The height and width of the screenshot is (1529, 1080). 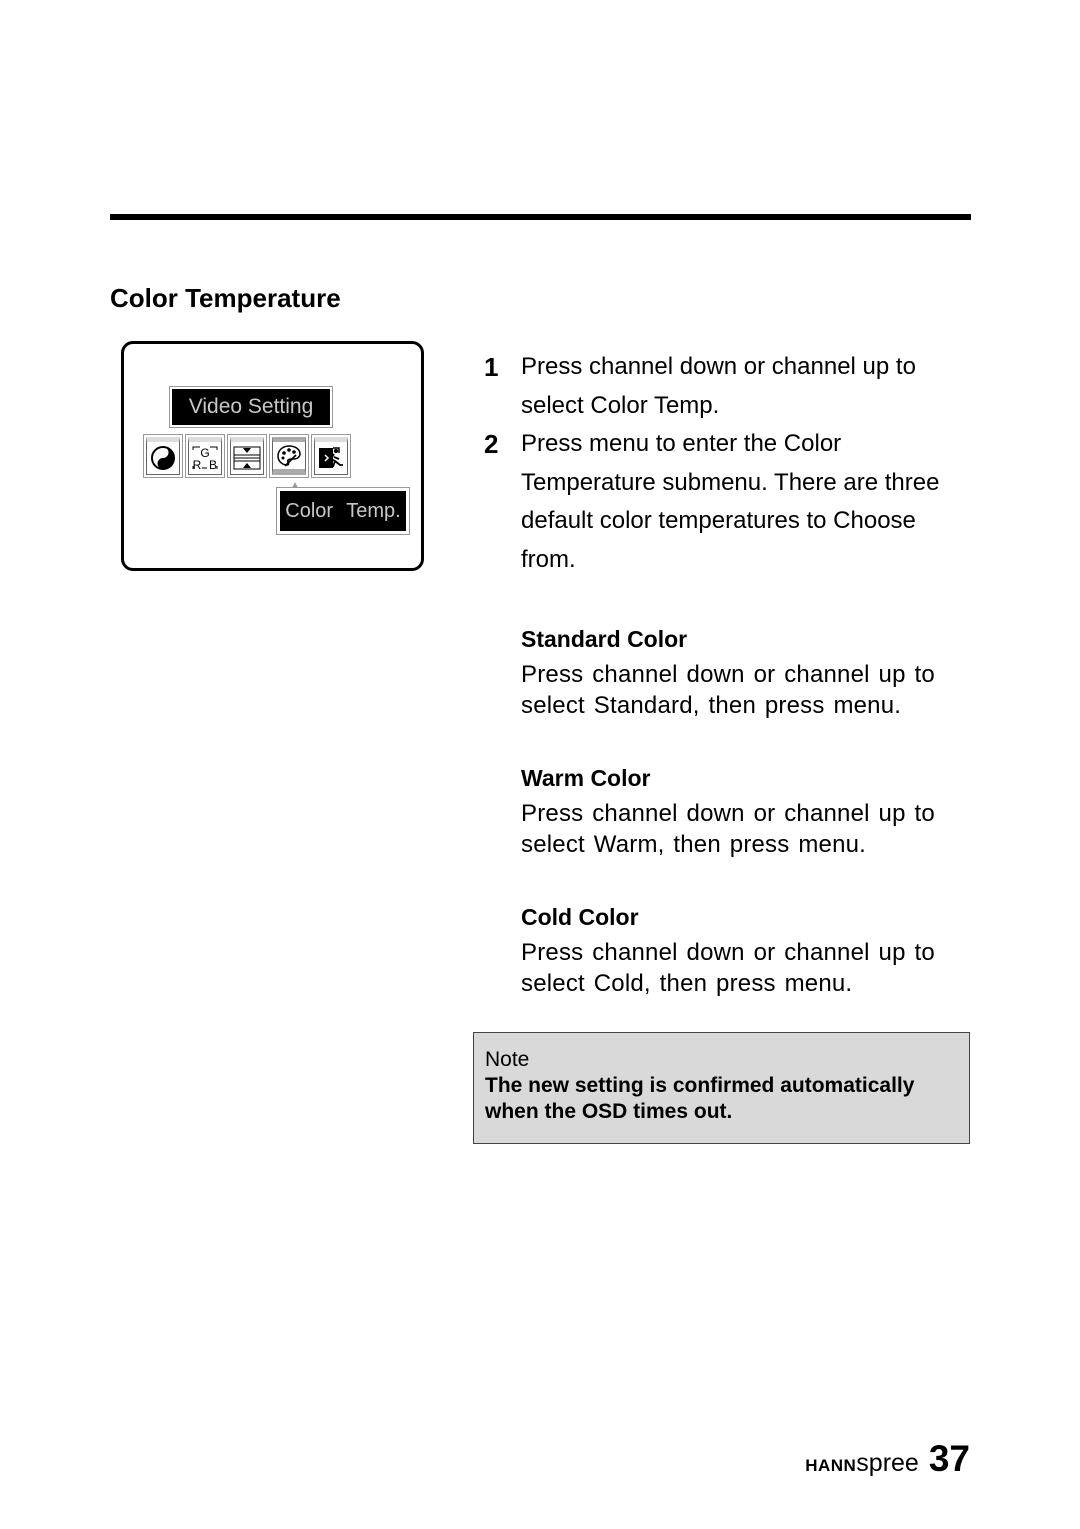 I want to click on osd-menu-illustration: Video Setting G R B Color Temp., so click(x=272, y=456).